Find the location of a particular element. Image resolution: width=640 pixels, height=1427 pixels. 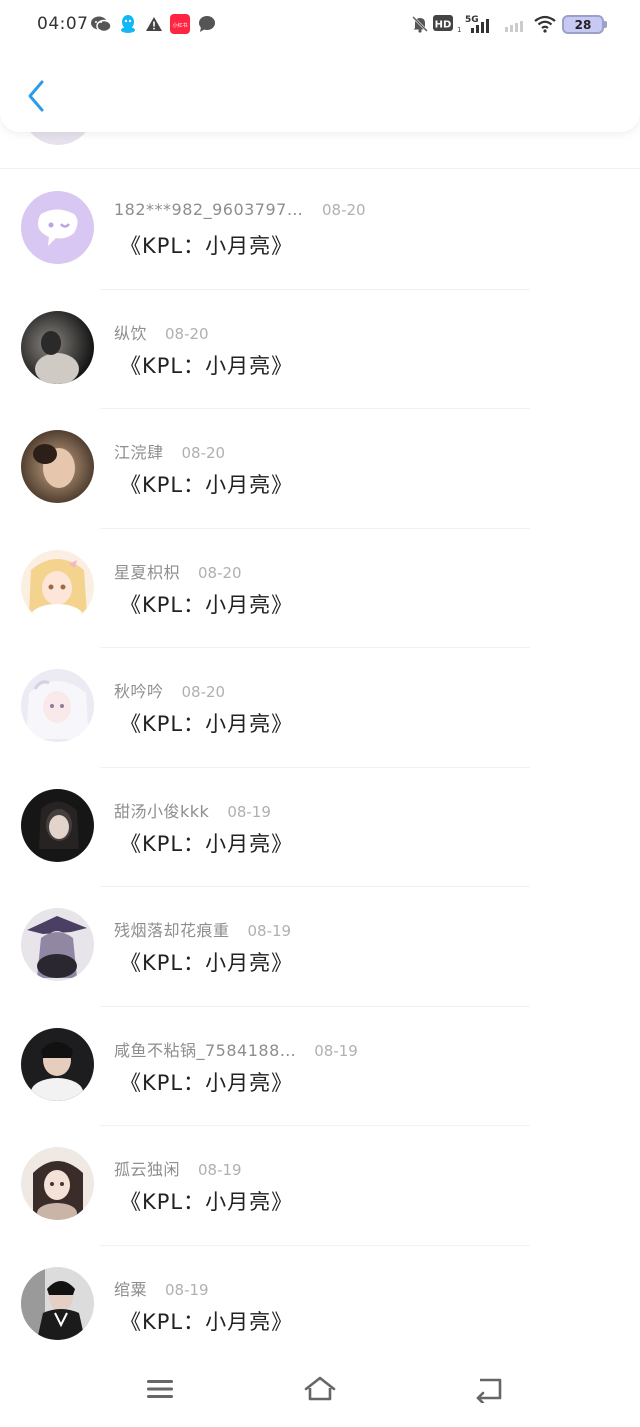

navigation-bar is located at coordinates (320, 1391).